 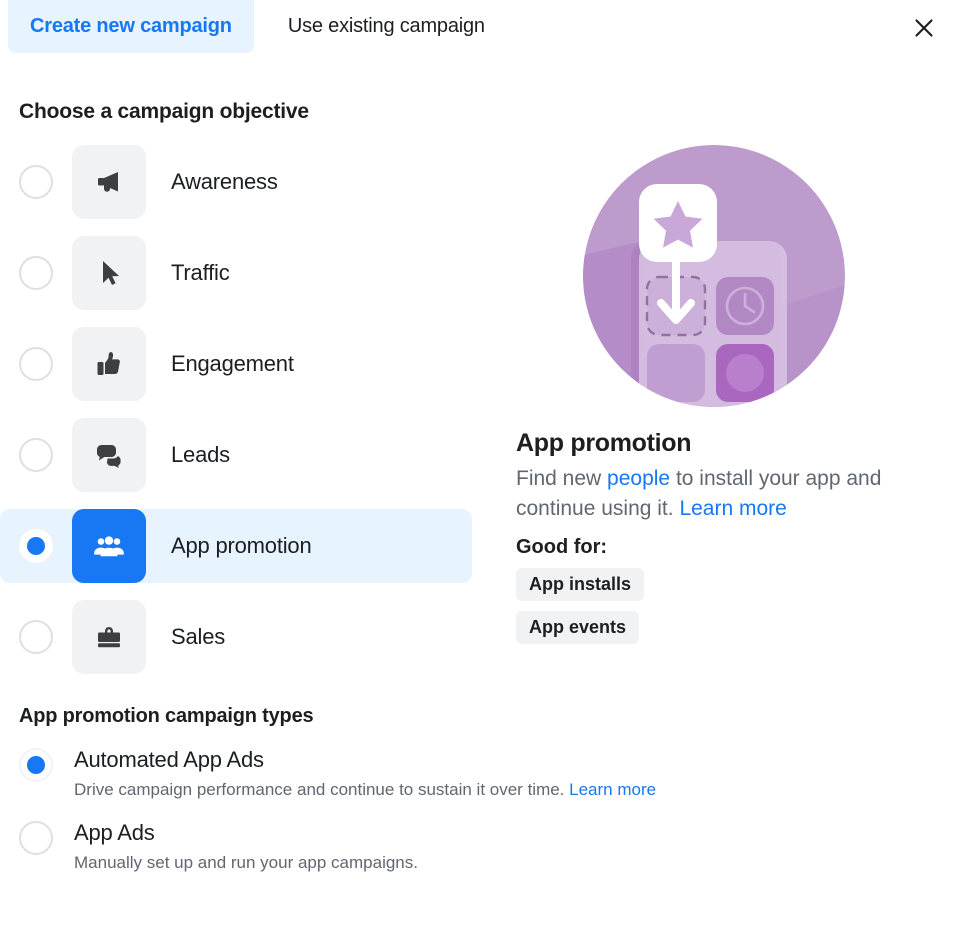 I want to click on megaphone-icon, so click(x=108, y=182).